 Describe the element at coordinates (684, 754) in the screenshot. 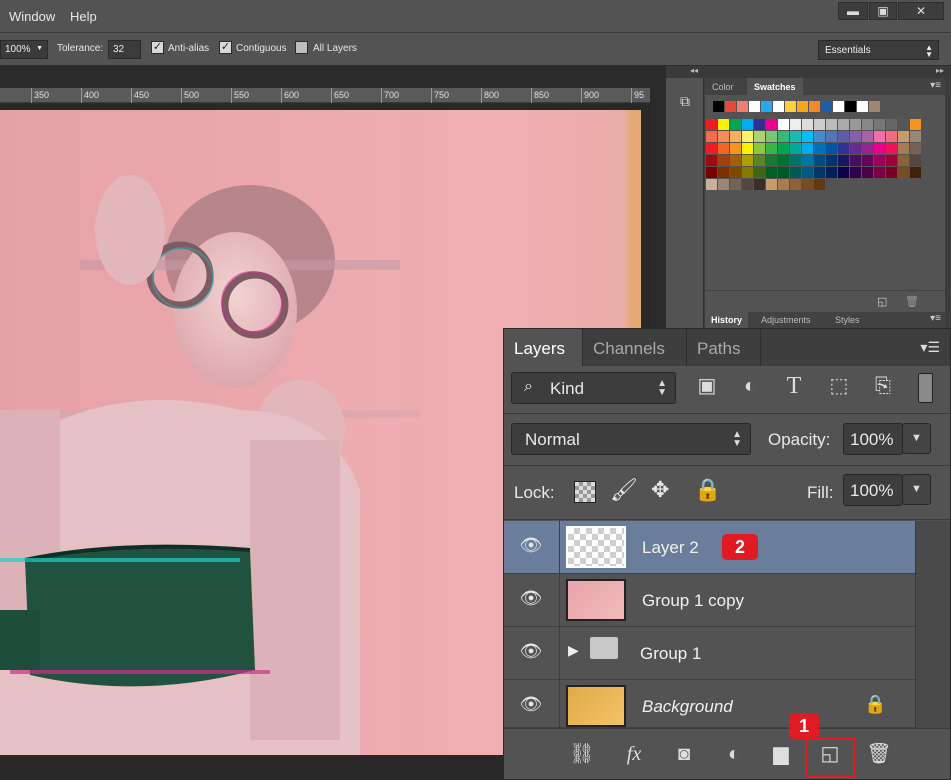

I see `add-mask-icon: ◙` at that location.